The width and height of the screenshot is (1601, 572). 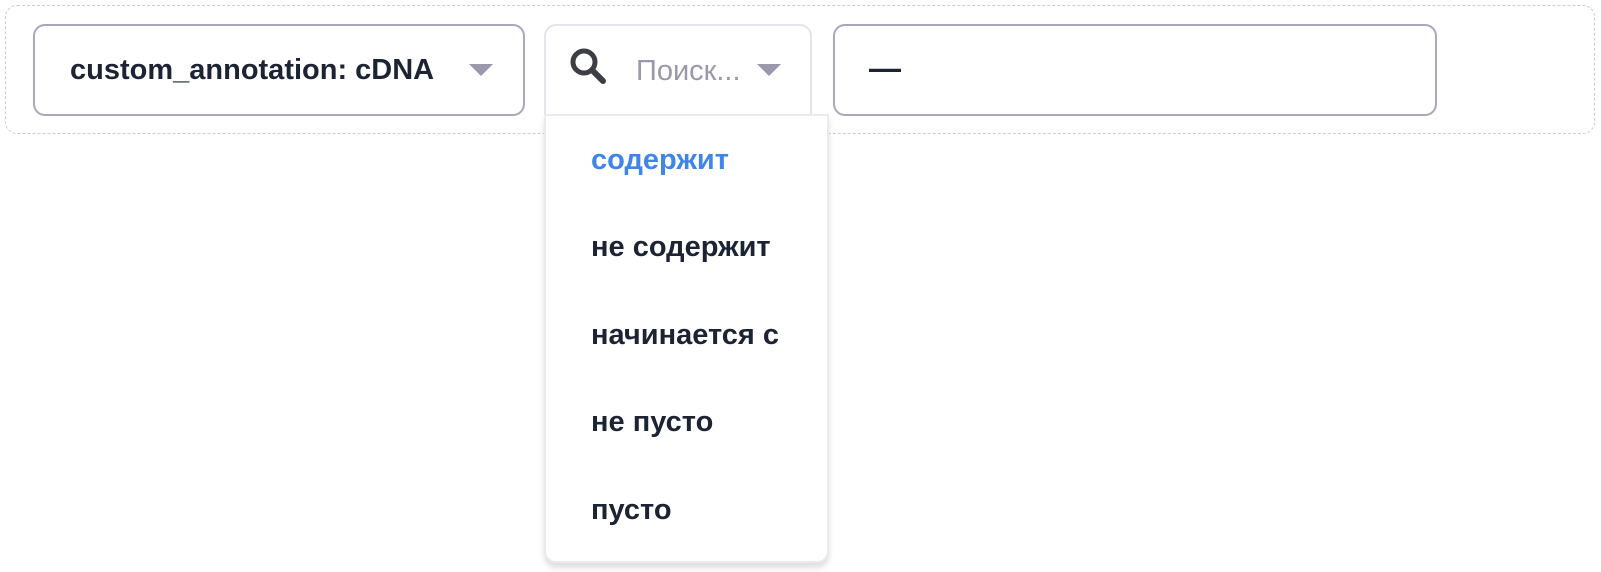 What do you see at coordinates (252, 70) in the screenshot?
I see `field-select-label: custom_annotation: cDNA` at bounding box center [252, 70].